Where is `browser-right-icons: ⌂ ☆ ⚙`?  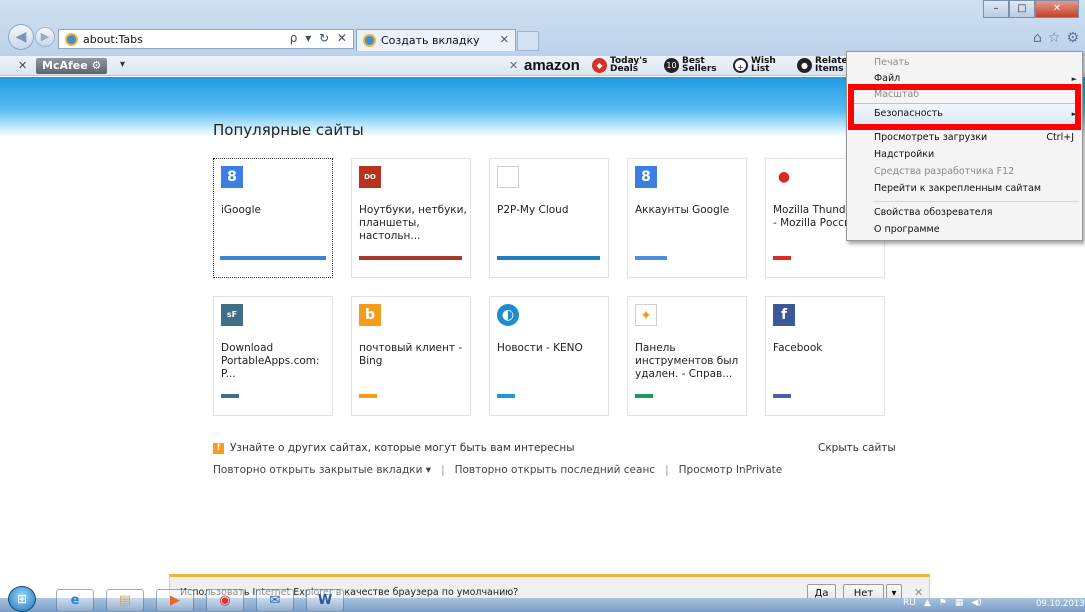 browser-right-icons: ⌂ ☆ ⚙ is located at coordinates (1056, 38).